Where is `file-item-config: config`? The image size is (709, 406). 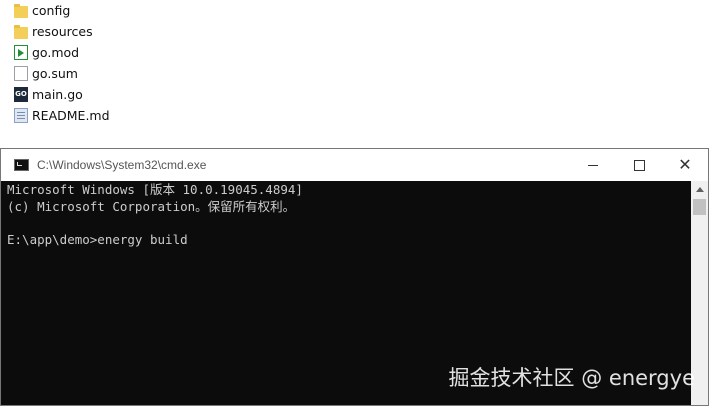
file-item-config: config is located at coordinates (62, 10).